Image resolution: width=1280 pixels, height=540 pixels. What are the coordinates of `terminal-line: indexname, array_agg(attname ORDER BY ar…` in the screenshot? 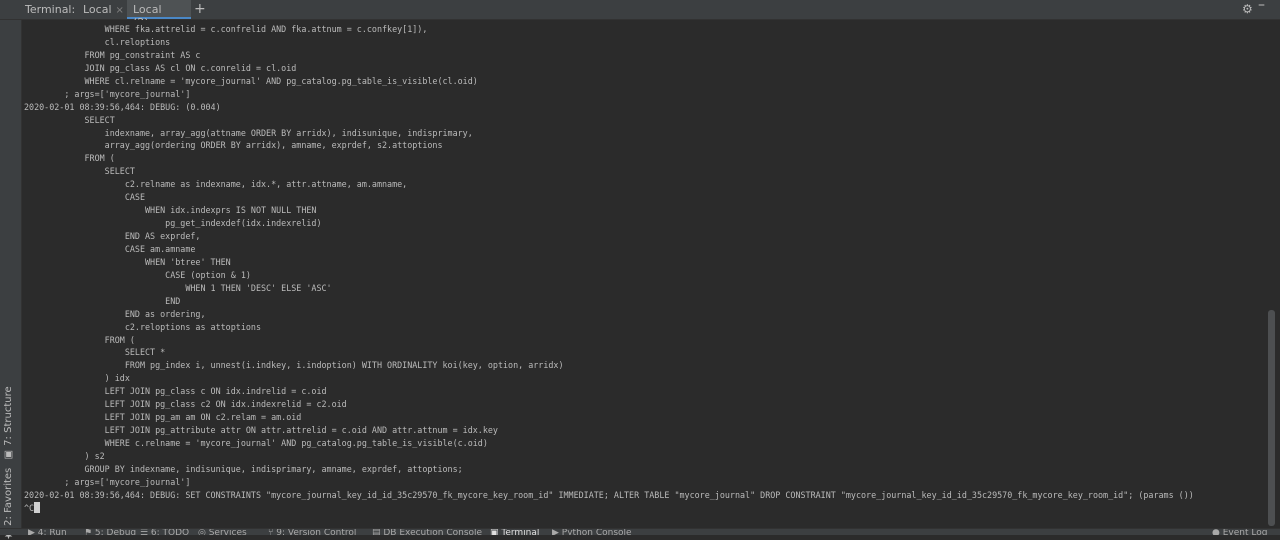 It's located at (248, 132).